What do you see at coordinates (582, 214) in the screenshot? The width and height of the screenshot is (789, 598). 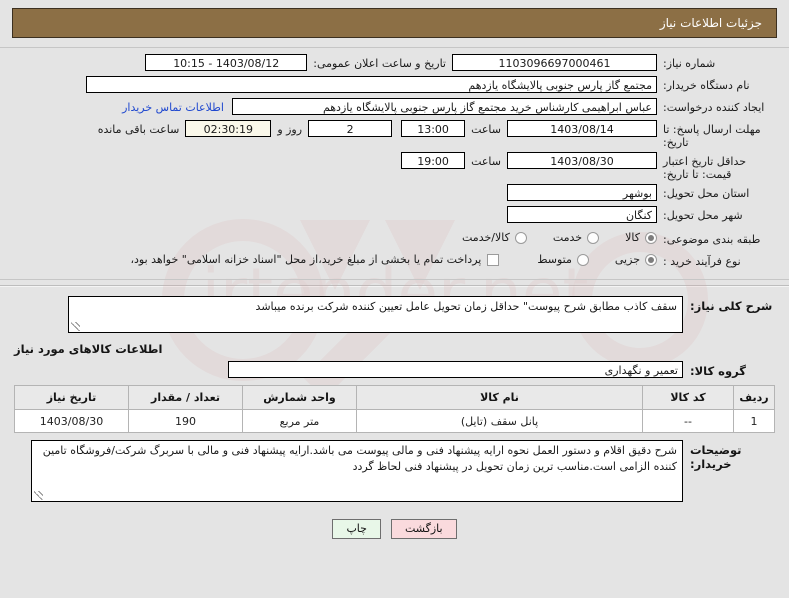 I see `city-value: کنگان` at bounding box center [582, 214].